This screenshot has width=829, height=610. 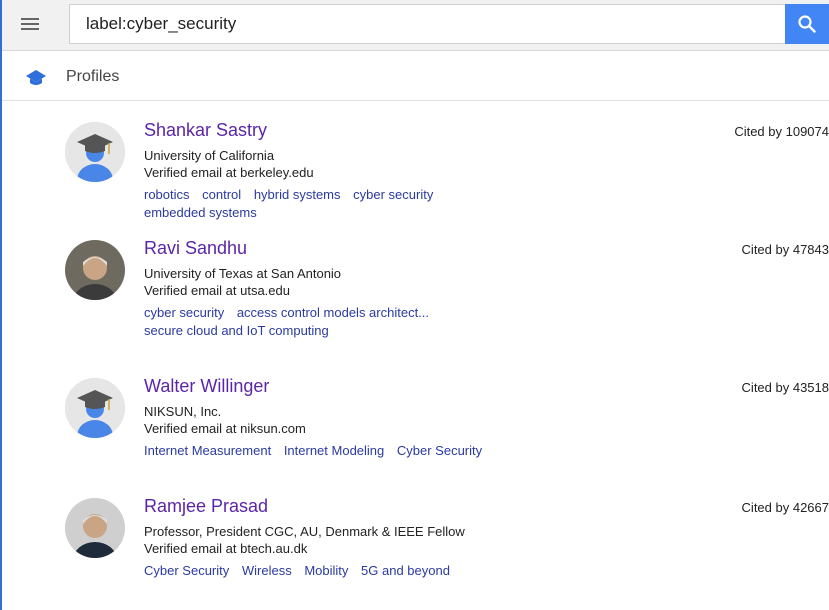 What do you see at coordinates (93, 76) in the screenshot?
I see `section-title: Profiles` at bounding box center [93, 76].